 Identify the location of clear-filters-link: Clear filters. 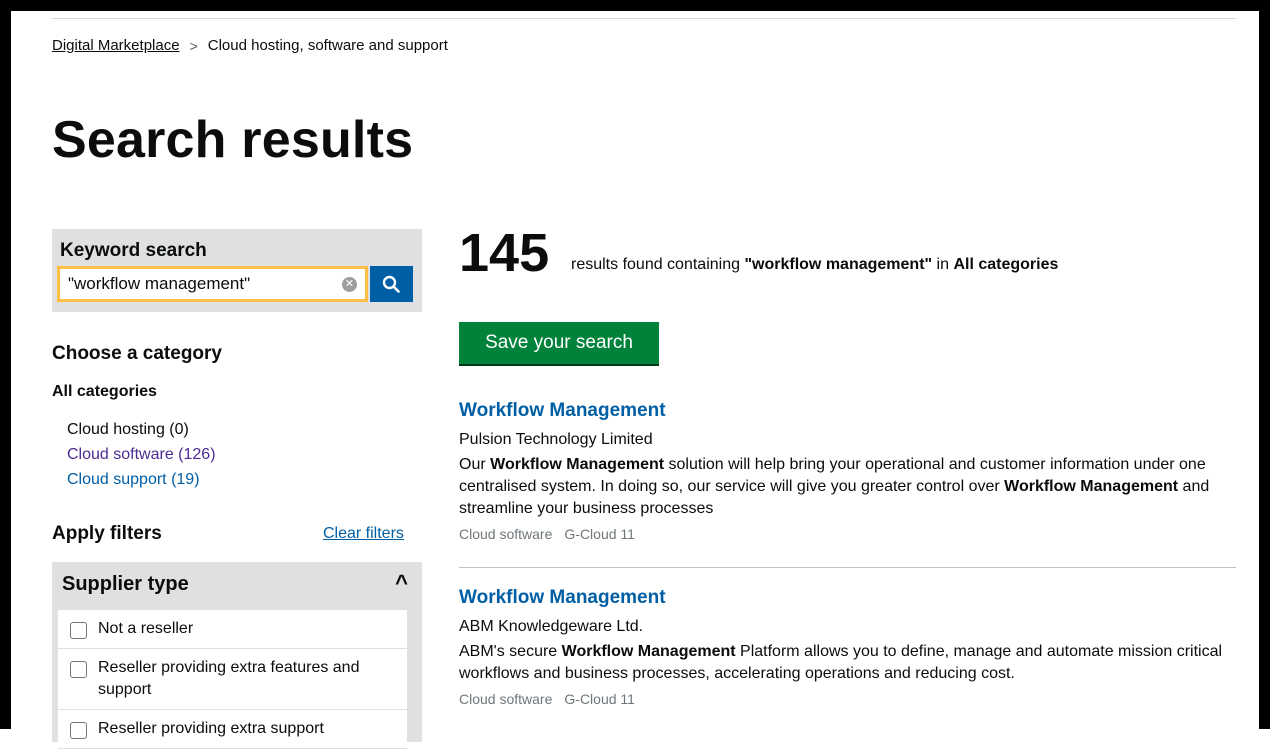
(363, 534).